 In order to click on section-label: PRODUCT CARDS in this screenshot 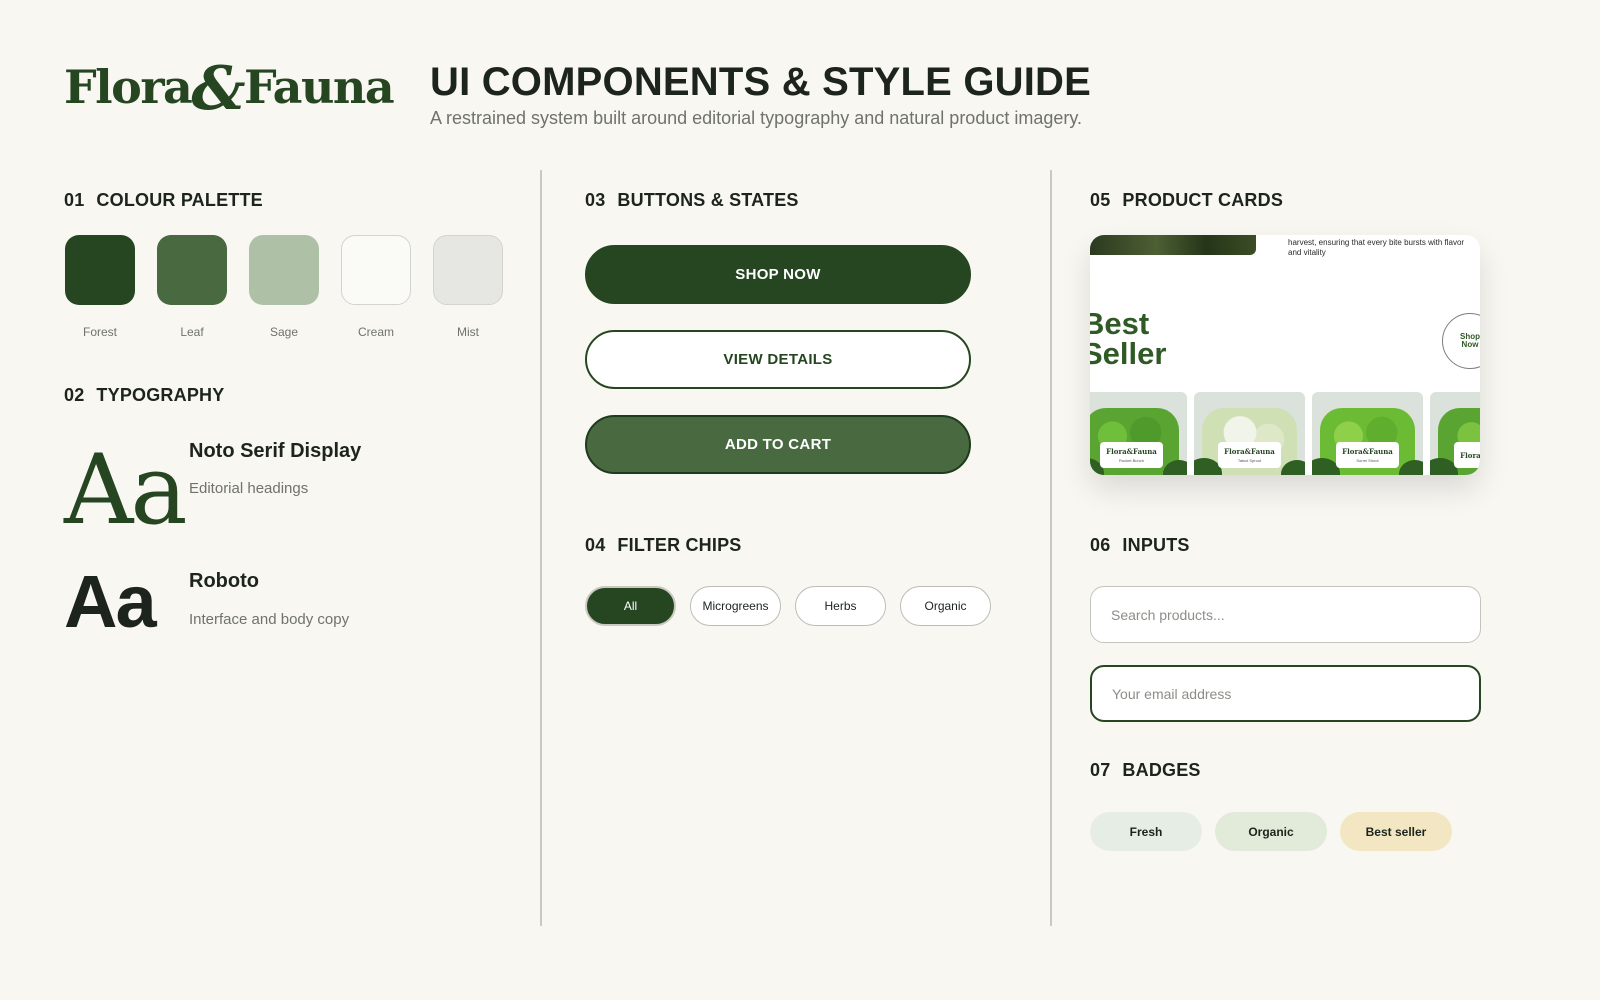, I will do `click(1203, 200)`.